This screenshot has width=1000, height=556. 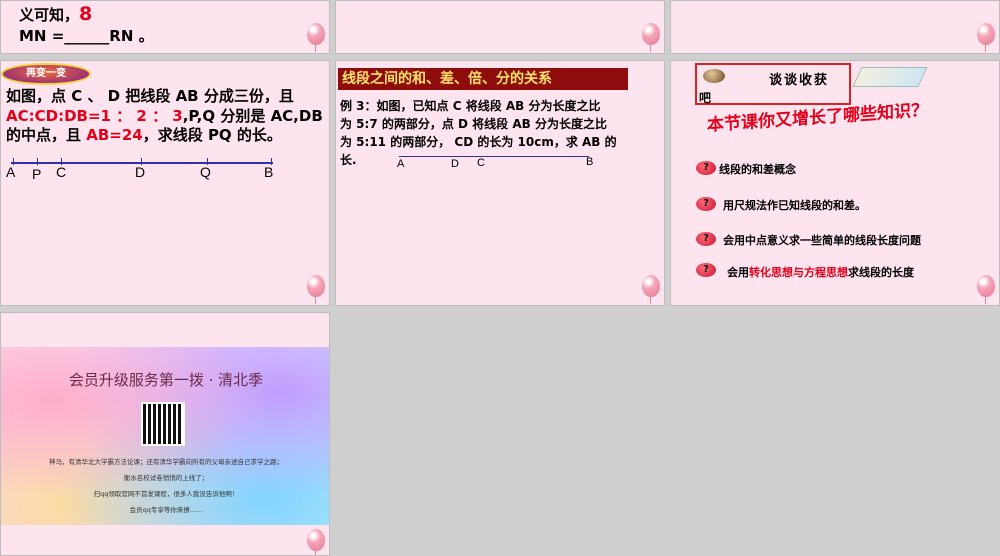 I want to click on slide1-line1-num: 8, so click(x=86, y=14).